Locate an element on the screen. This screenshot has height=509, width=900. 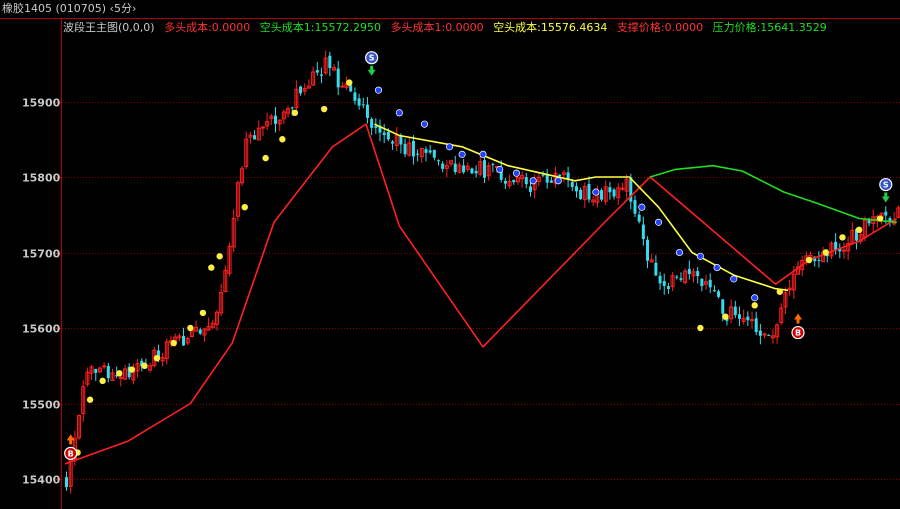
y-tick-label: 15900 is located at coordinates (41, 103).